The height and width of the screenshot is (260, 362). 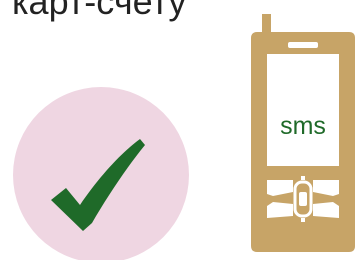 I want to click on phone-dpad-center, so click(x=303, y=199).